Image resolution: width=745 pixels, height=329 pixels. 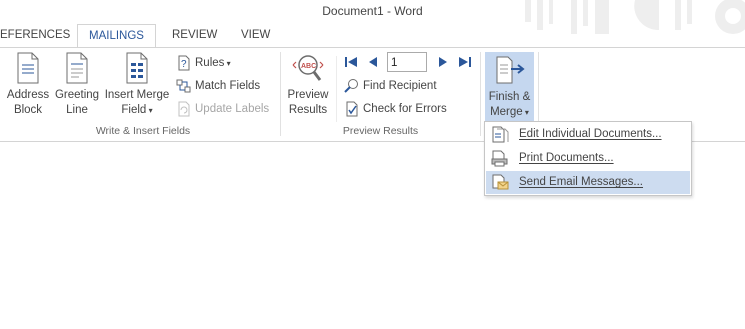 What do you see at coordinates (210, 63) in the screenshot?
I see `rules-label: Rules` at bounding box center [210, 63].